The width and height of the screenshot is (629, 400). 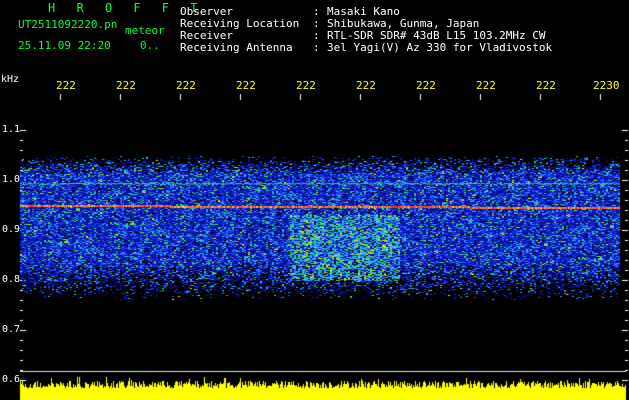 I want to click on file-name: UT2511092220.pn, so click(x=68, y=24).